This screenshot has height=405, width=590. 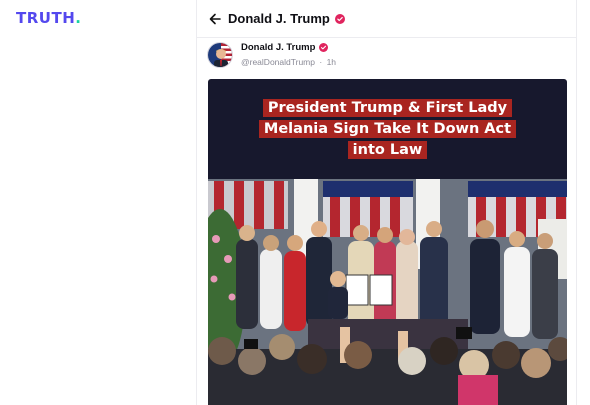 I want to click on arrow-left-icon, so click(x=215, y=18).